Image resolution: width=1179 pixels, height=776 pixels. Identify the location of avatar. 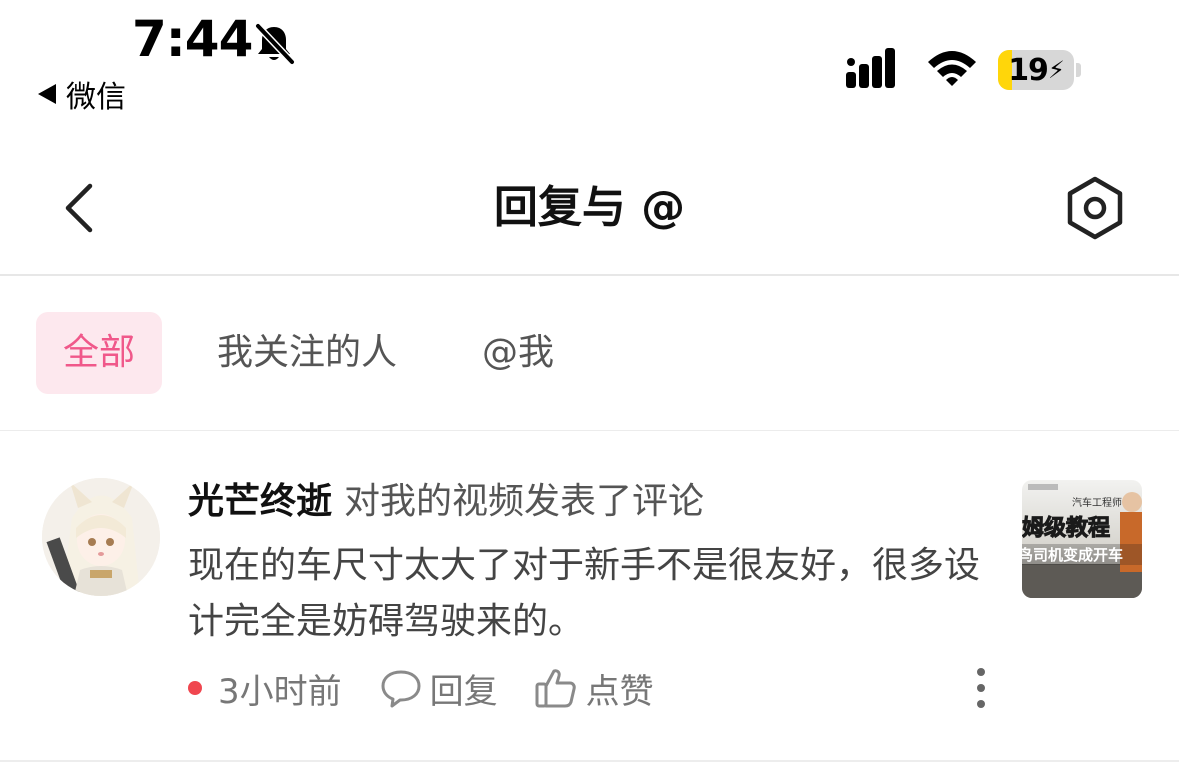
(101, 537).